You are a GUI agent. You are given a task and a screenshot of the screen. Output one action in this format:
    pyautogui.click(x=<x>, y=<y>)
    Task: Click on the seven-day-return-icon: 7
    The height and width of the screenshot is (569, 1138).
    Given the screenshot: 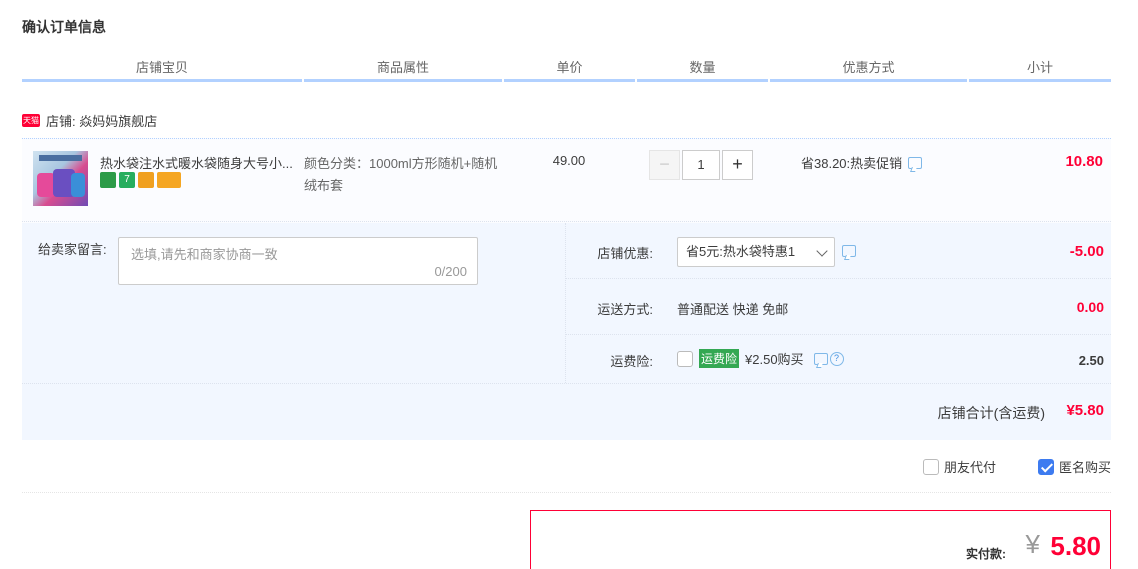 What is the action you would take?
    pyautogui.click(x=127, y=180)
    